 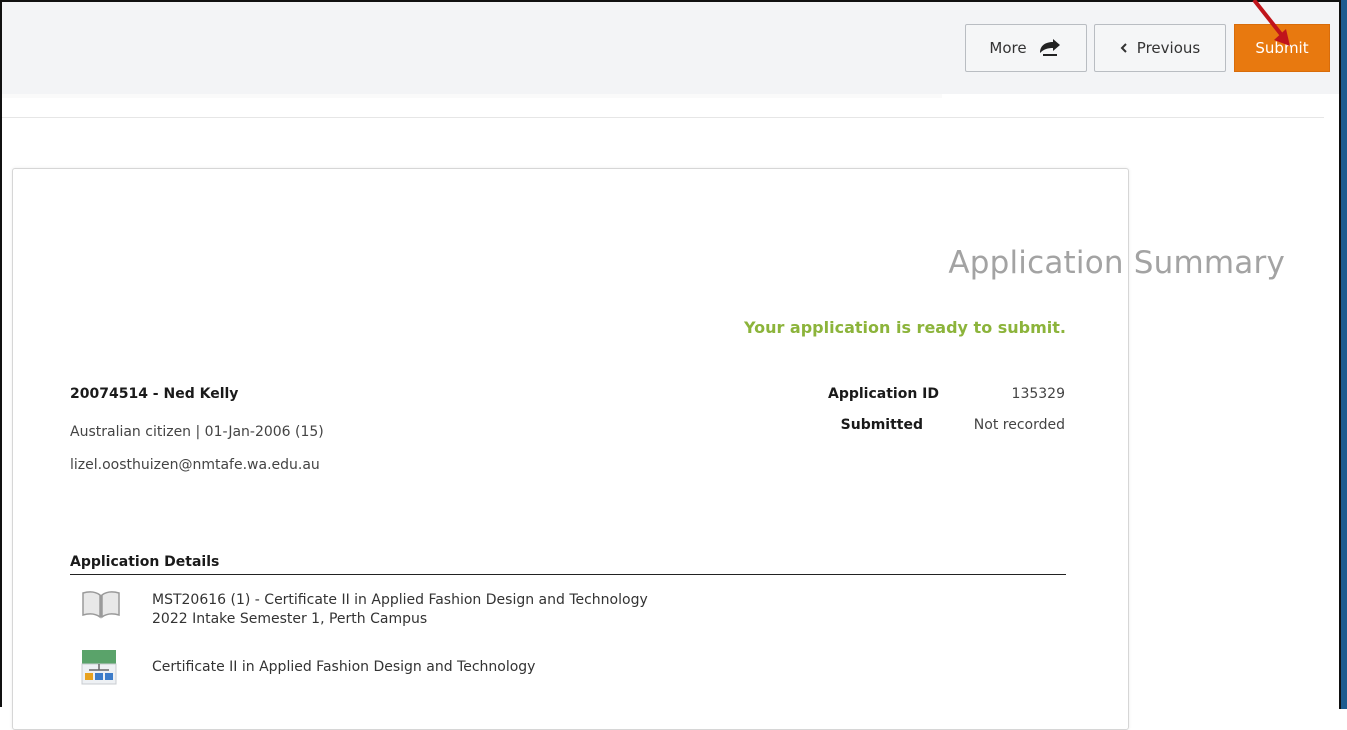 What do you see at coordinates (101, 607) in the screenshot?
I see `book-icon` at bounding box center [101, 607].